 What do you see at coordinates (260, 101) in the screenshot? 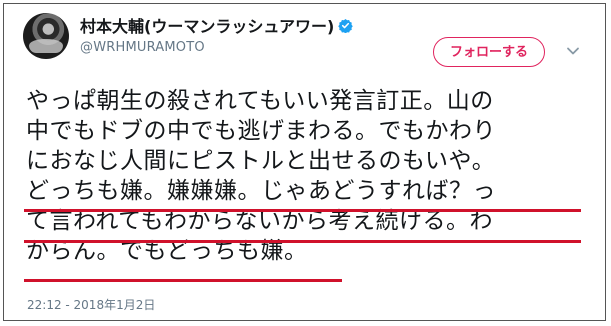
I see `tweet-text-line: やっぱ朝生の殺されてもいい発言訂正。山の` at bounding box center [260, 101].